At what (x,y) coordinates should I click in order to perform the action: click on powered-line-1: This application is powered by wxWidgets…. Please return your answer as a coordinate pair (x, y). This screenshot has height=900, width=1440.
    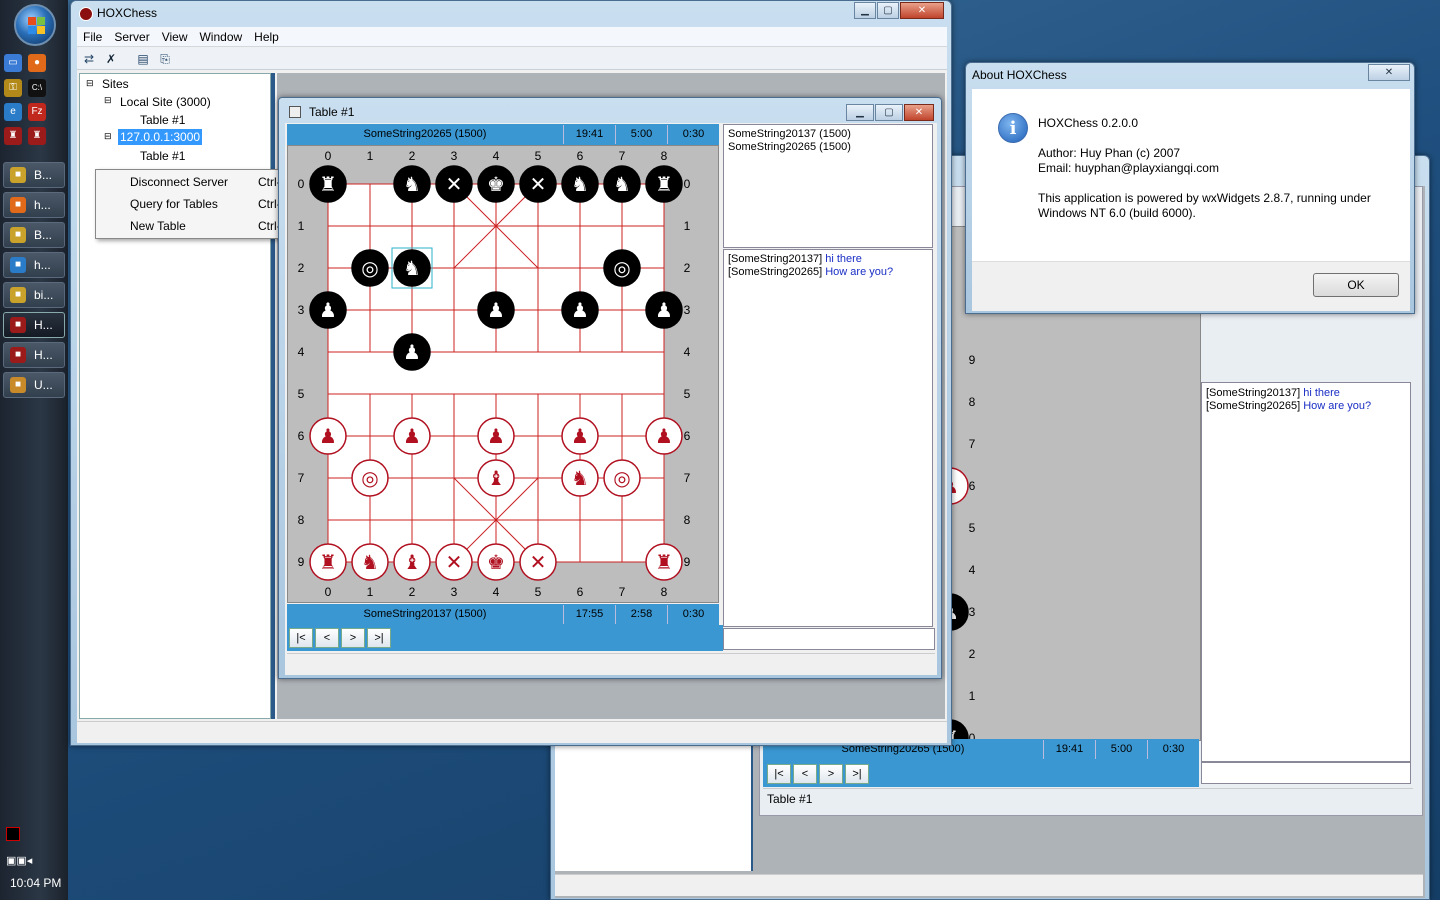
    Looking at the image, I should click on (1204, 198).